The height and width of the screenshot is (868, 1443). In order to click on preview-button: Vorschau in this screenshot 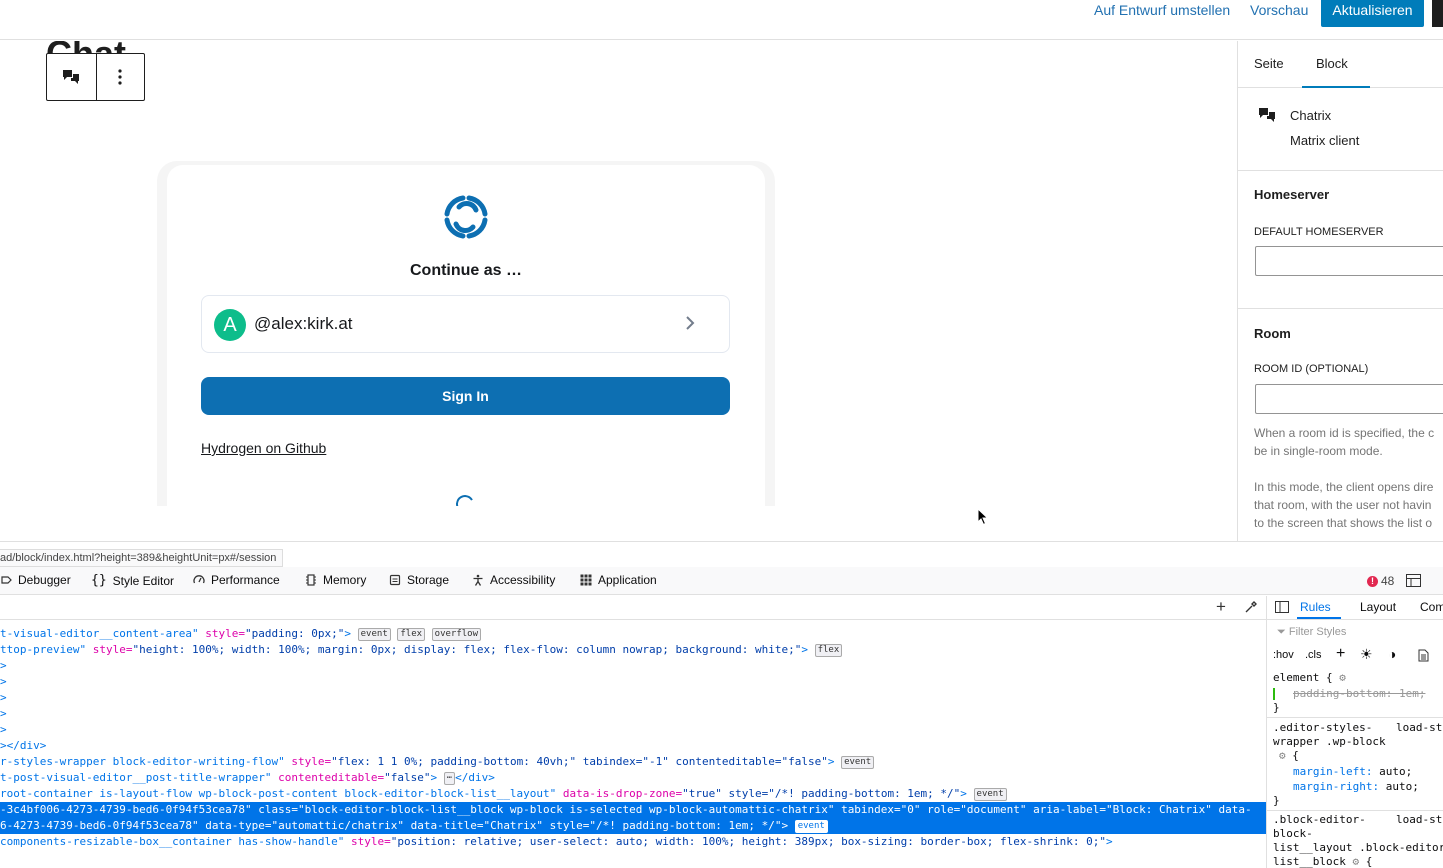, I will do `click(1279, 10)`.